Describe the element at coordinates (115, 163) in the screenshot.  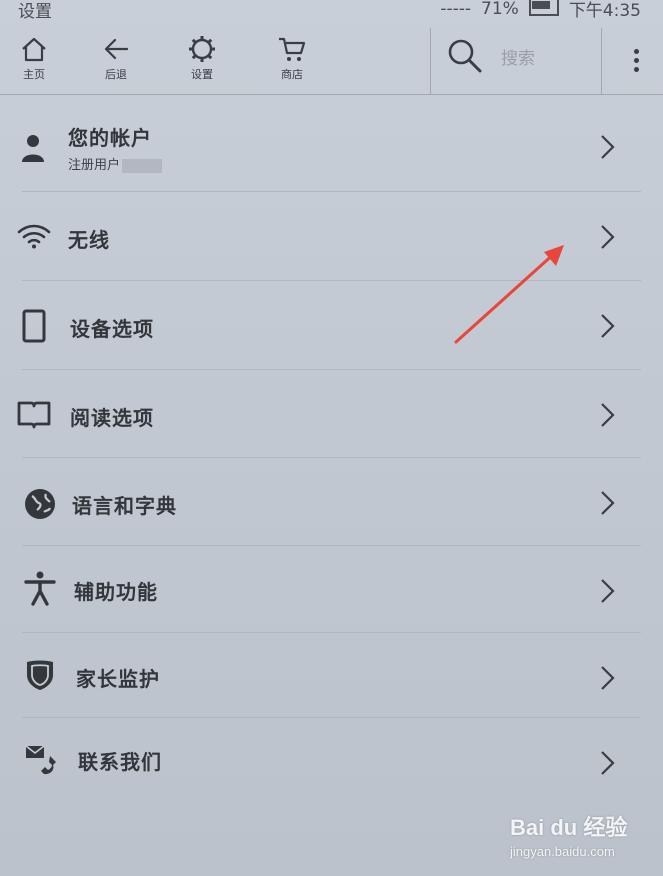
I see `account-status: 注册用户` at that location.